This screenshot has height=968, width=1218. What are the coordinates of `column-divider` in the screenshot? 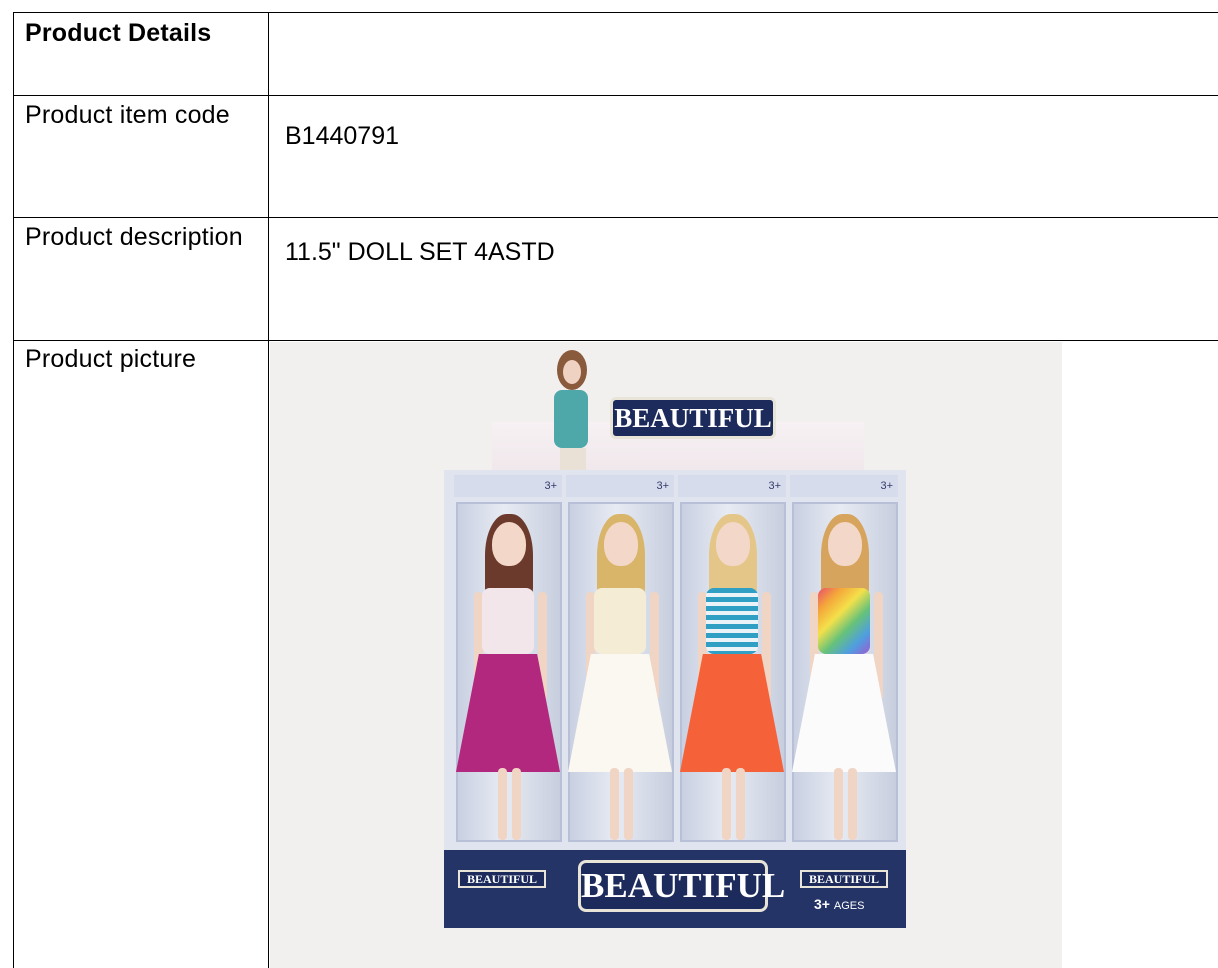 It's located at (268, 490).